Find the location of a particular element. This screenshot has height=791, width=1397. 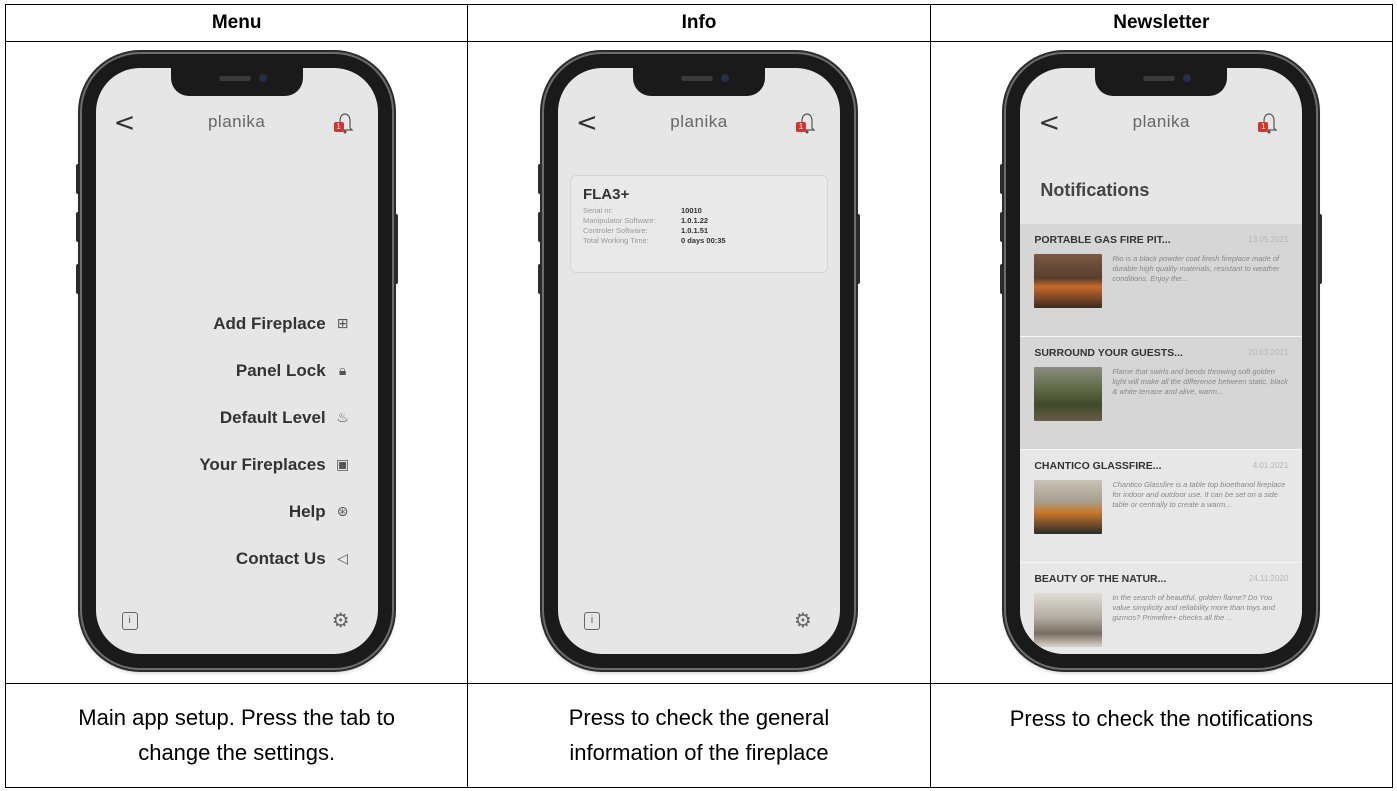

menu-item-help: Help ⊛ is located at coordinates (275, 511).